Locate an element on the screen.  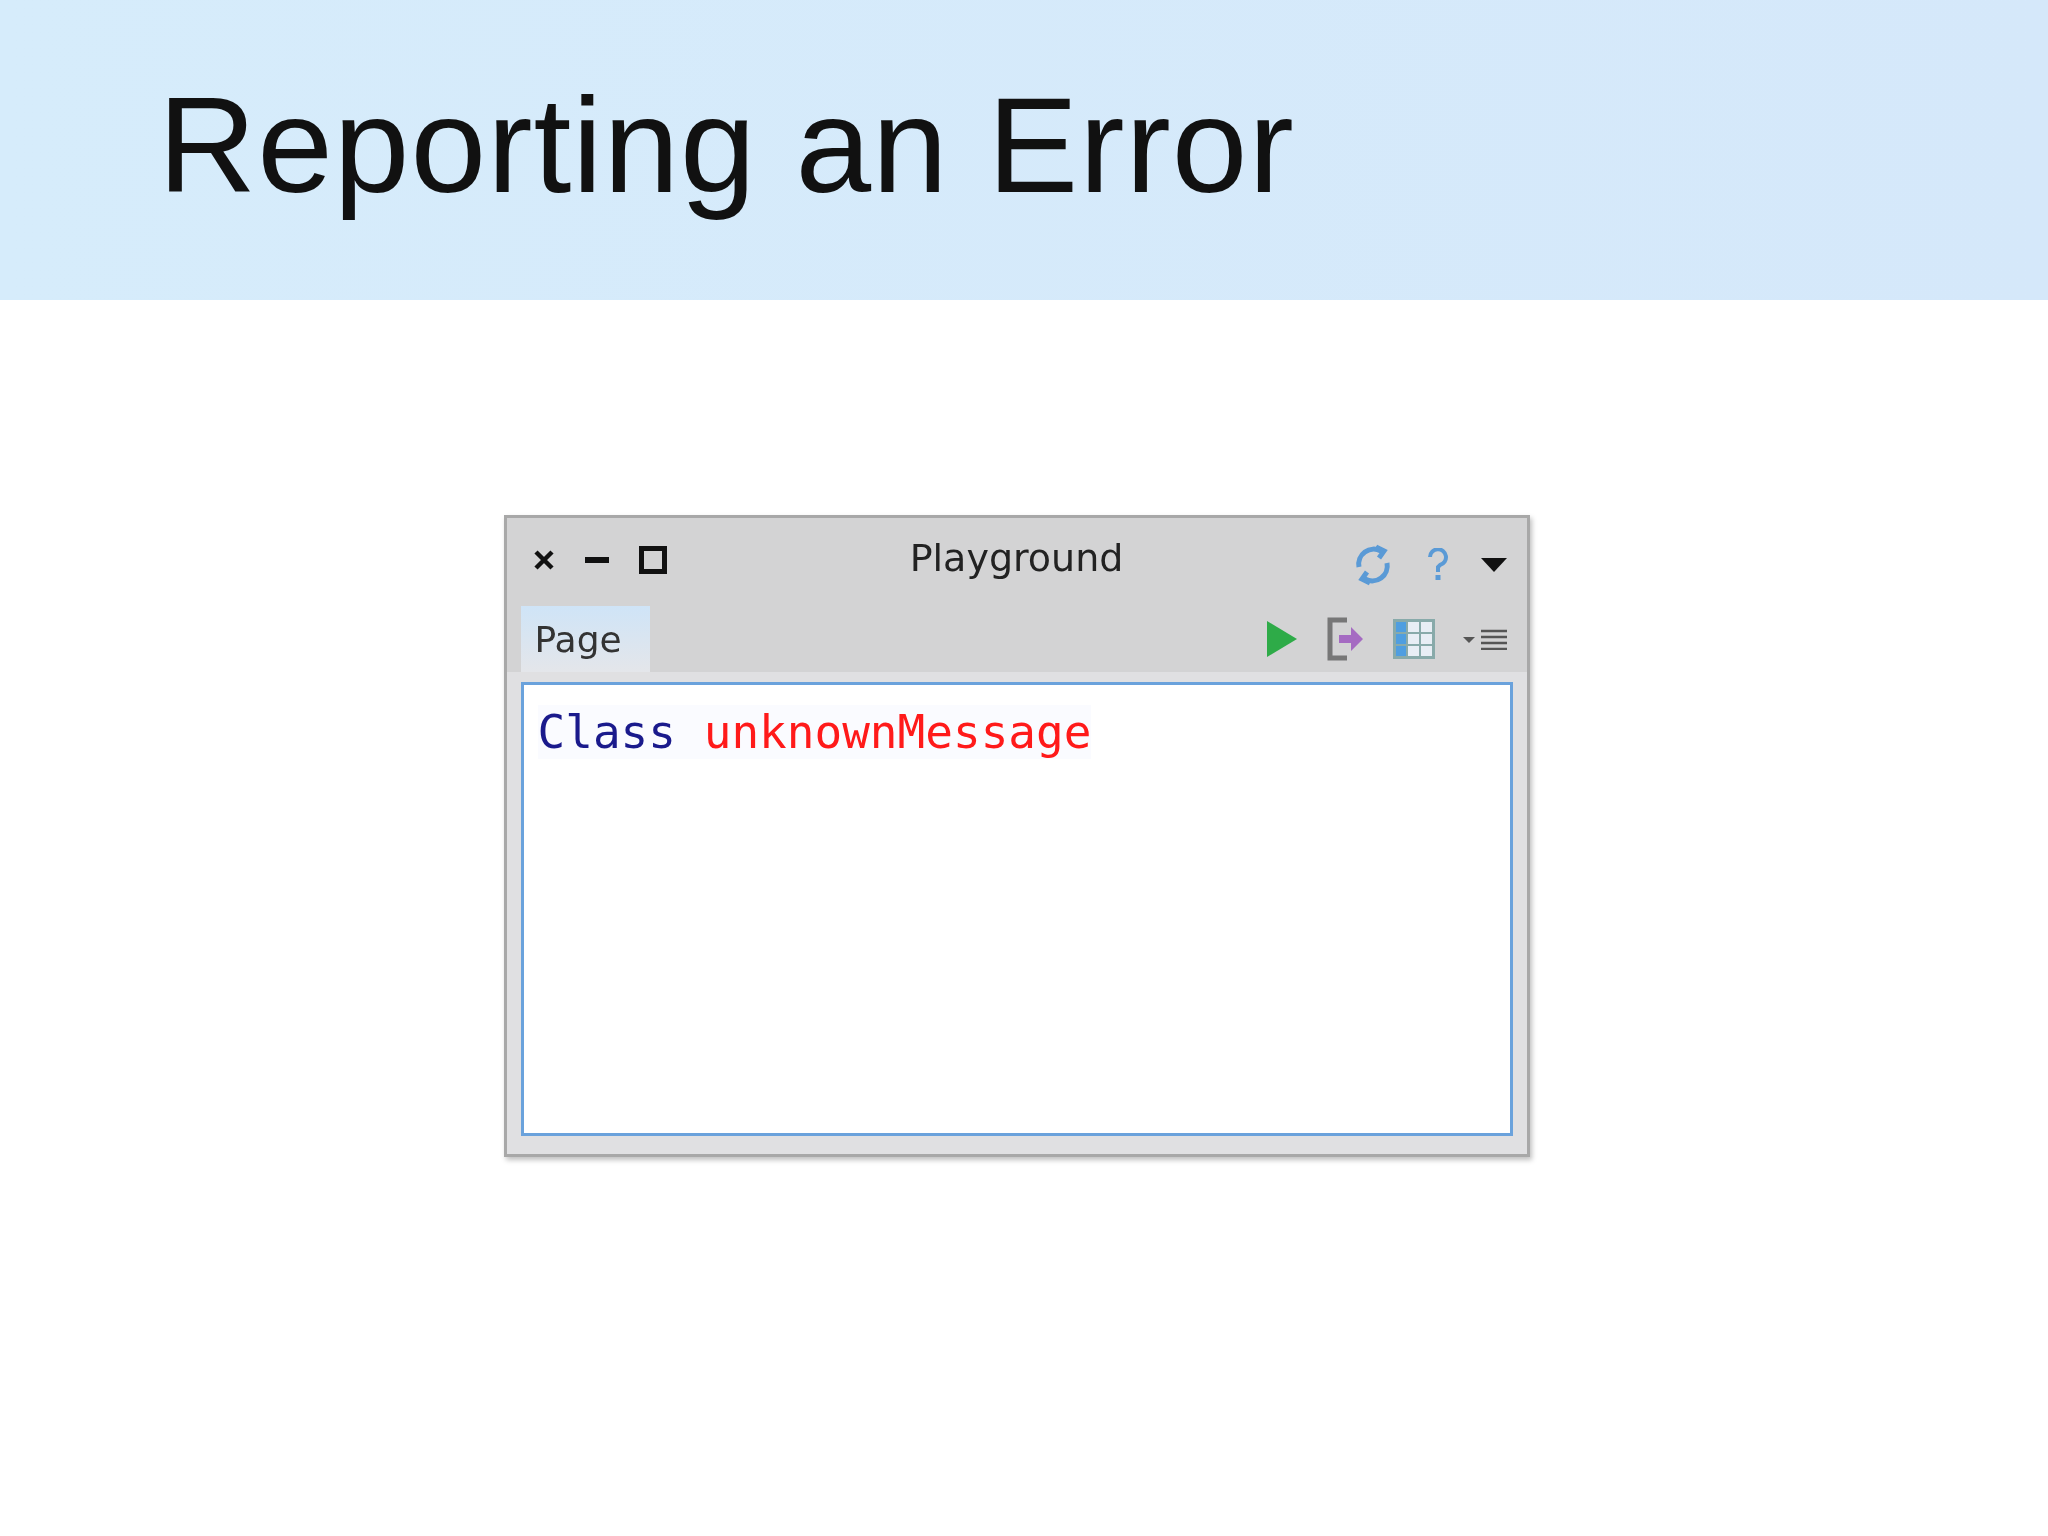
page-tab: Page is located at coordinates (585, 639).